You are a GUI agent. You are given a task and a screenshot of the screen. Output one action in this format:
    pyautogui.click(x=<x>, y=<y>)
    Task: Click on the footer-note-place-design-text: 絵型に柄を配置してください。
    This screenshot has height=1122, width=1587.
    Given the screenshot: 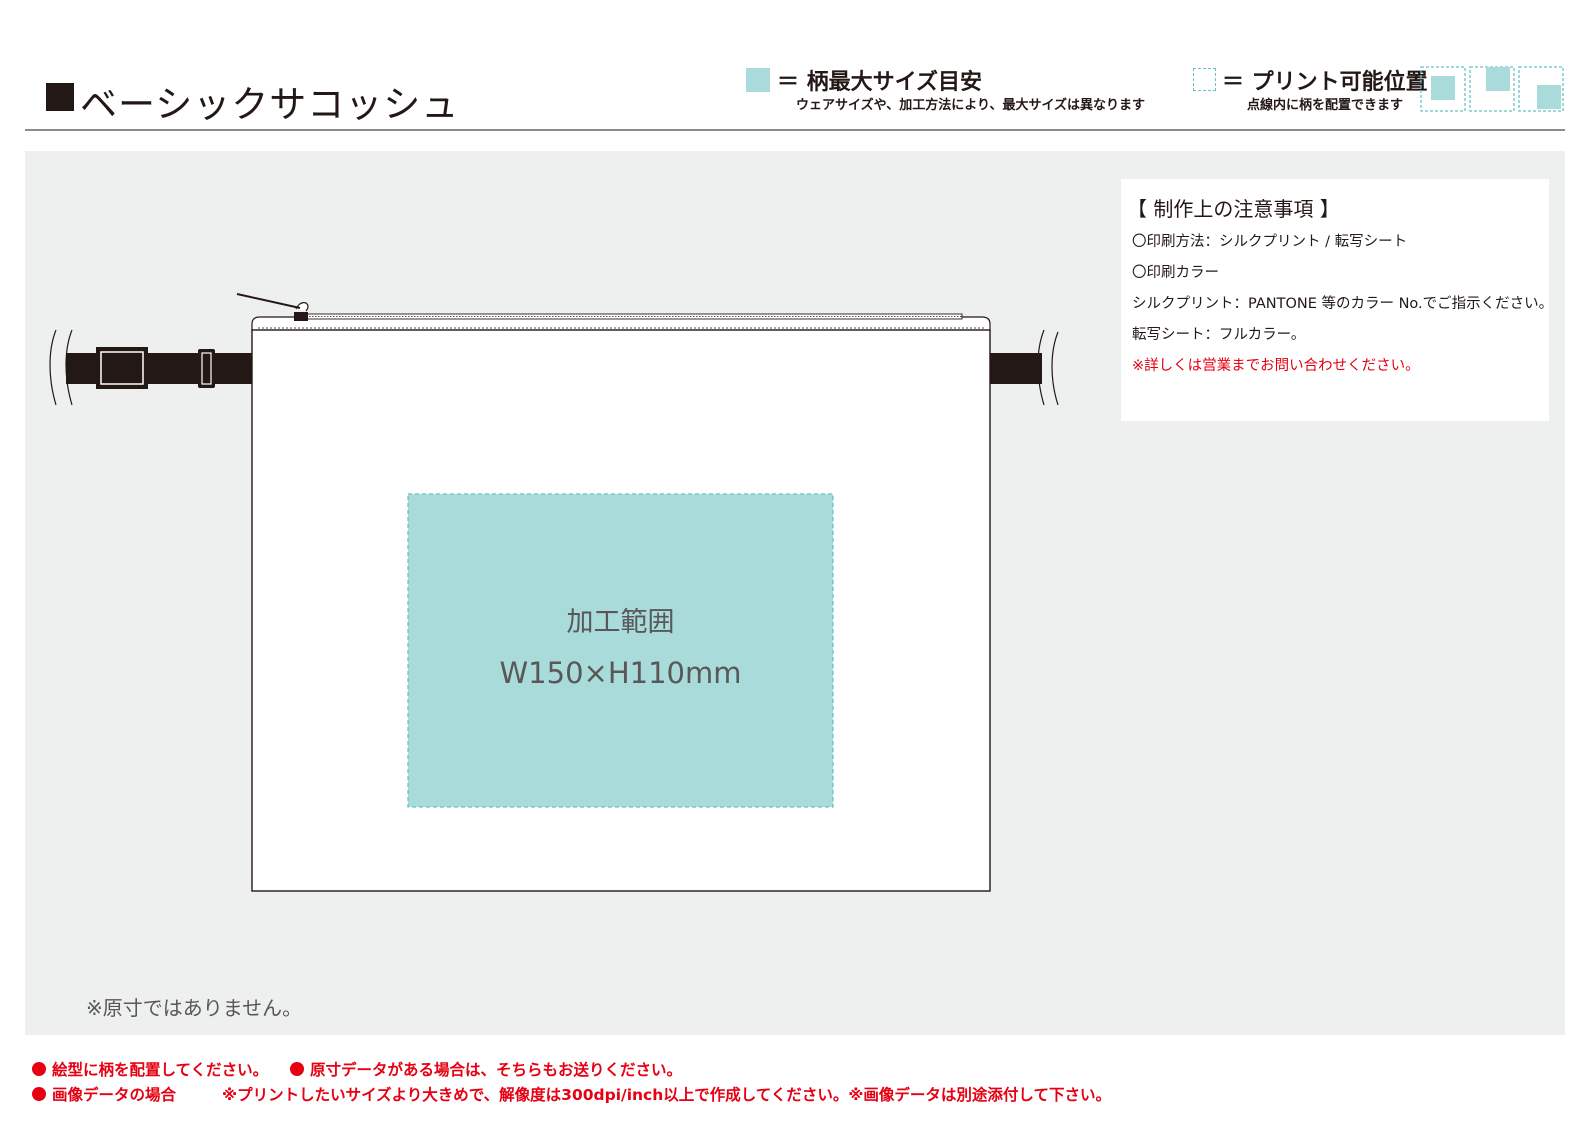 What is the action you would take?
    pyautogui.click(x=160, y=1070)
    